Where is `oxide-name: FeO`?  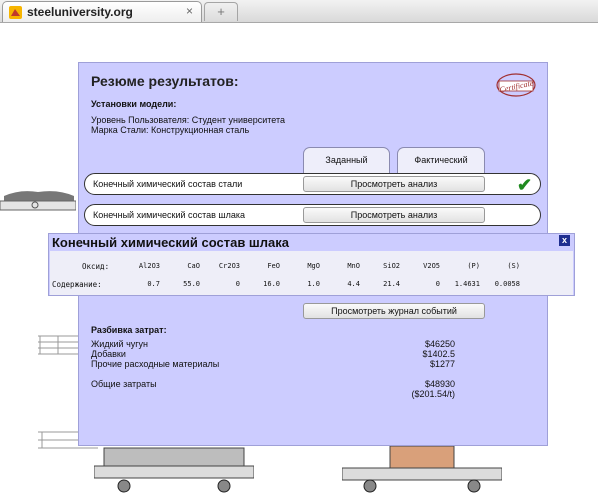
oxide-name: FeO is located at coordinates (273, 266).